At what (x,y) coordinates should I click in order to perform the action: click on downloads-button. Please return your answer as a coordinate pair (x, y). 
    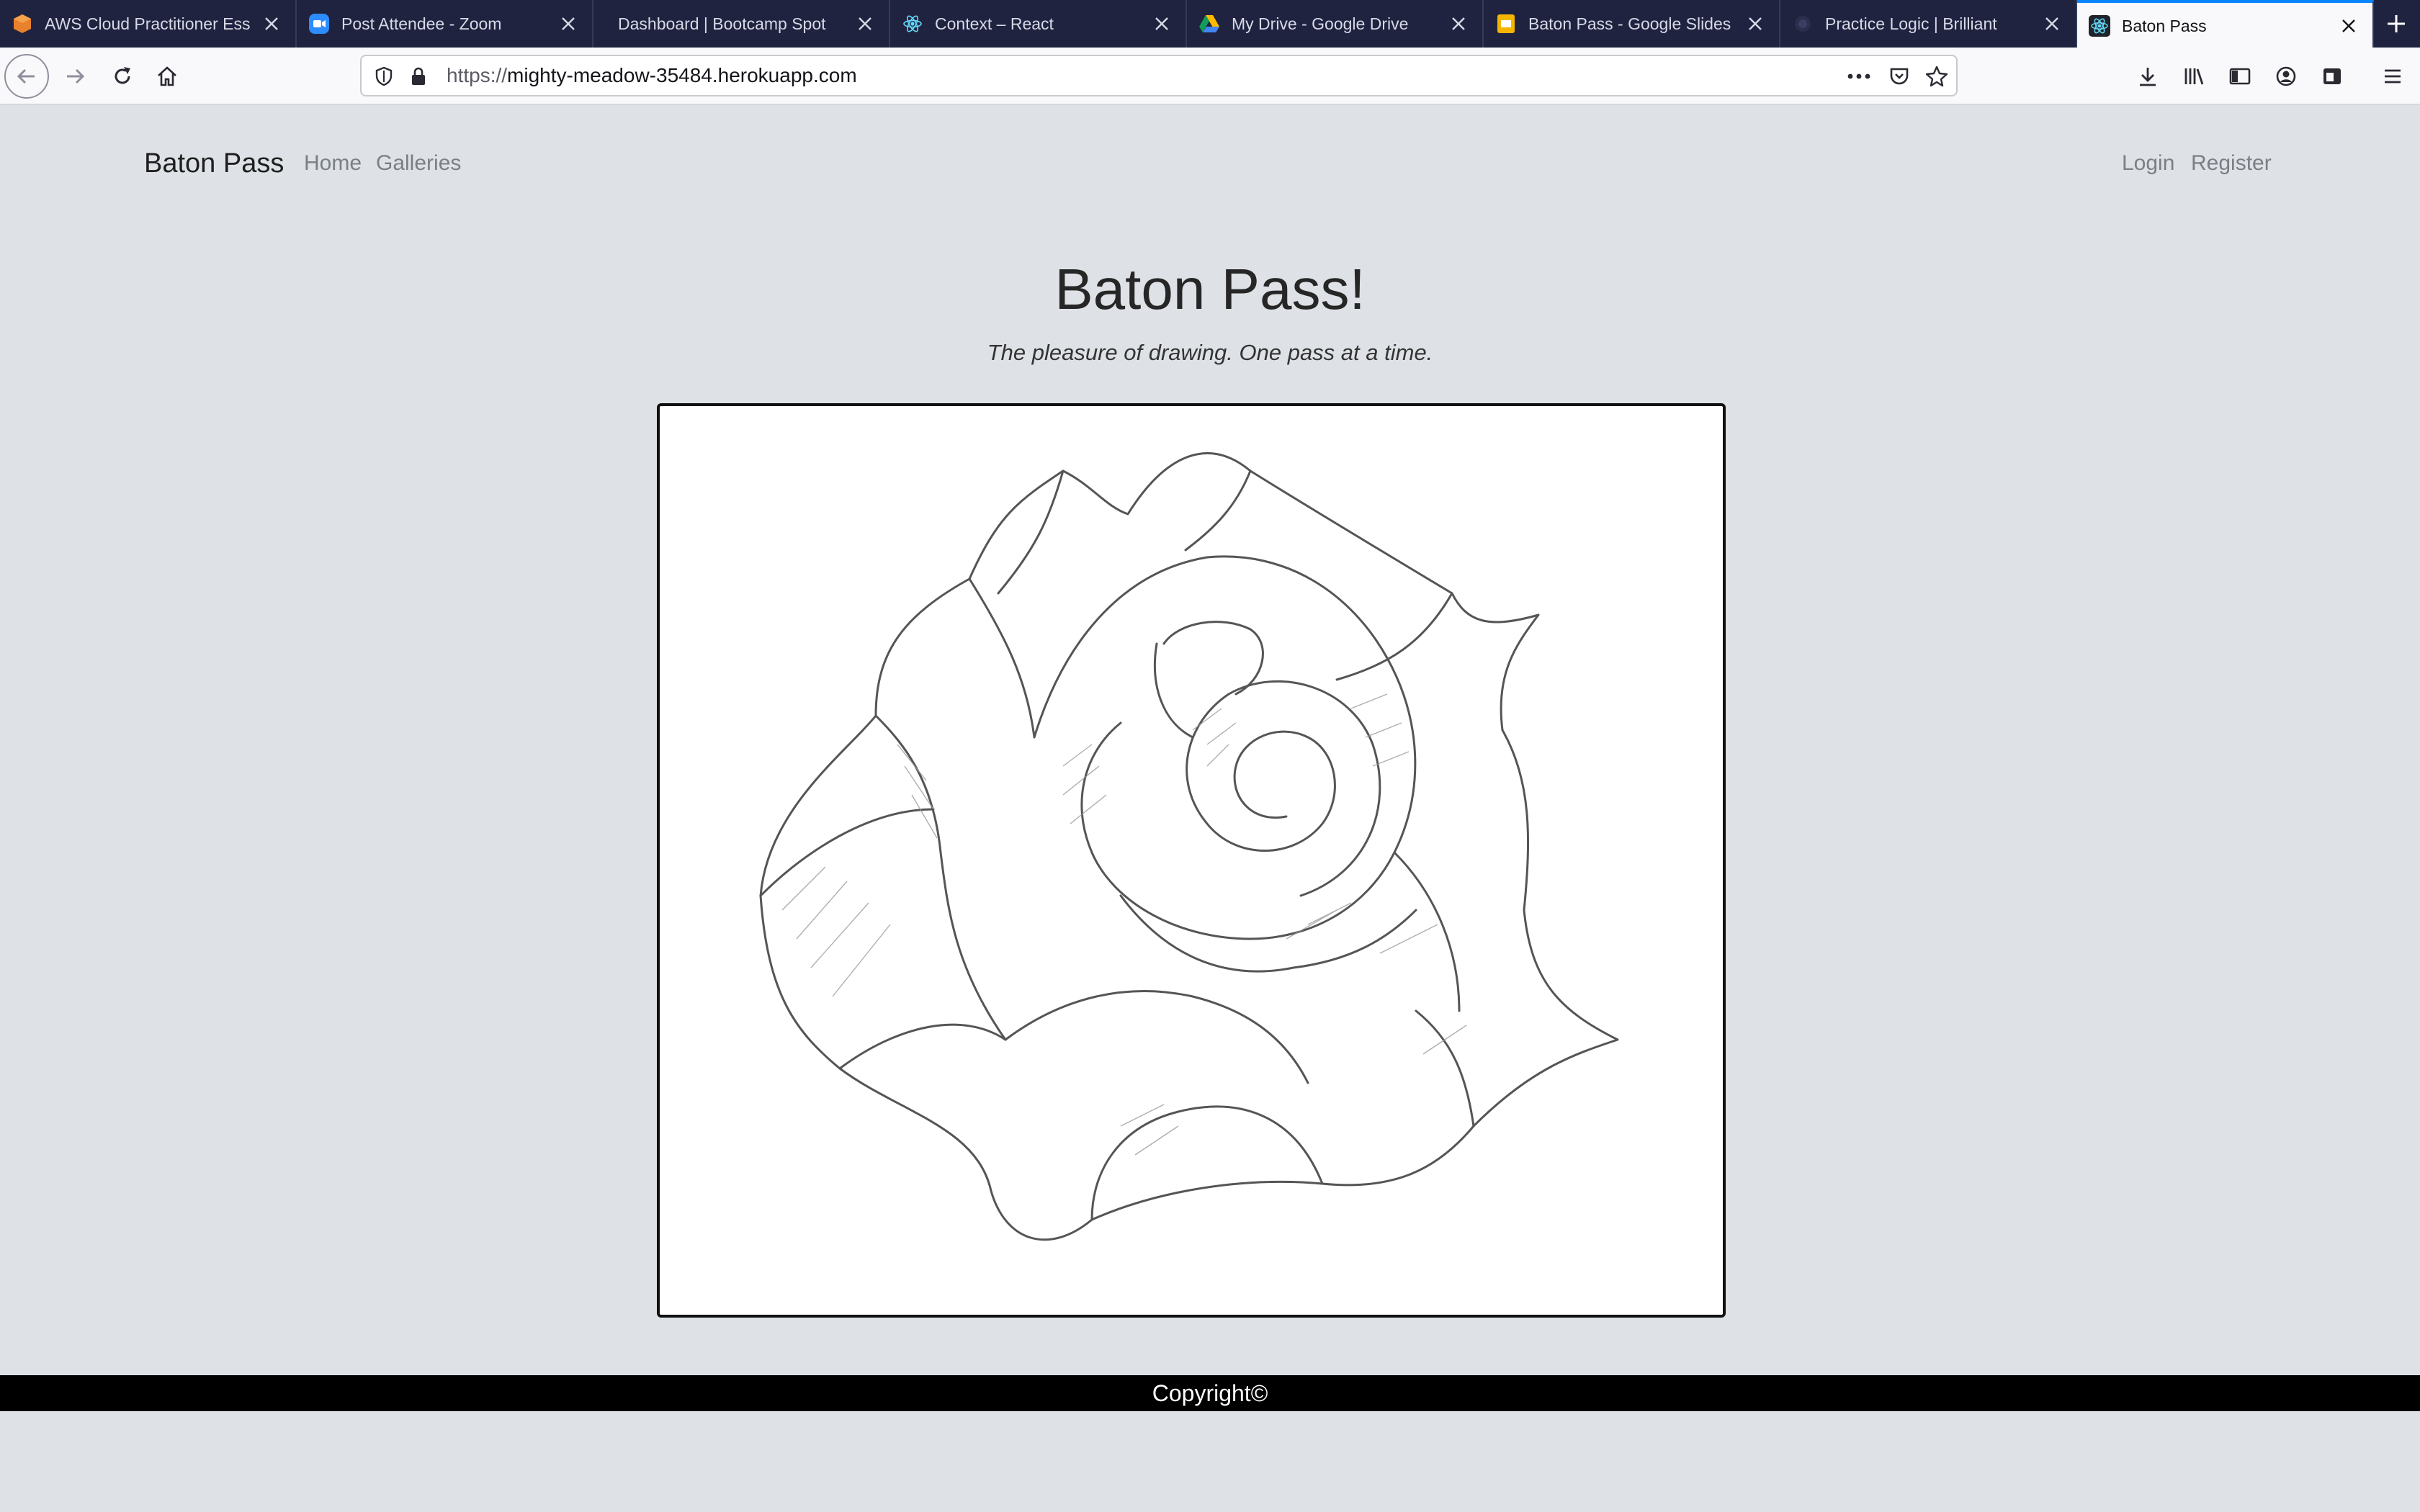
    Looking at the image, I should click on (2148, 76).